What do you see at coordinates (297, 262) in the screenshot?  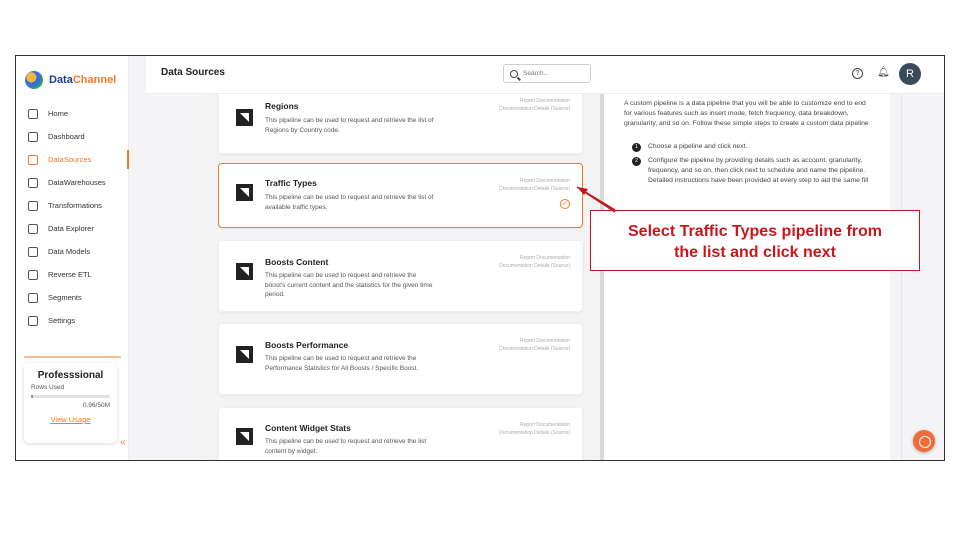 I see `pipeline-title: Boosts Content` at bounding box center [297, 262].